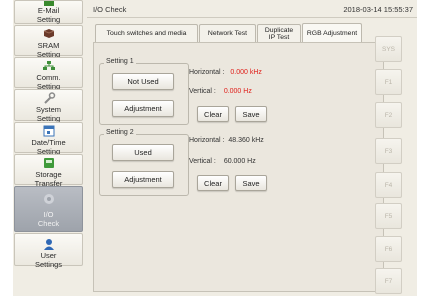  I want to click on horizontal-value: 0.000 kHz, so click(246, 72).